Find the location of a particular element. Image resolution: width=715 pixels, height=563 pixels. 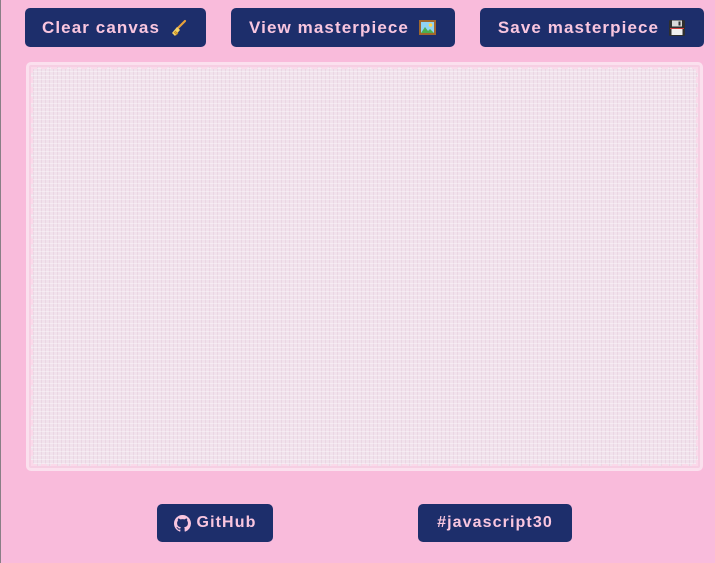

view-masterpiece-button: View masterpiece is located at coordinates (343, 27).